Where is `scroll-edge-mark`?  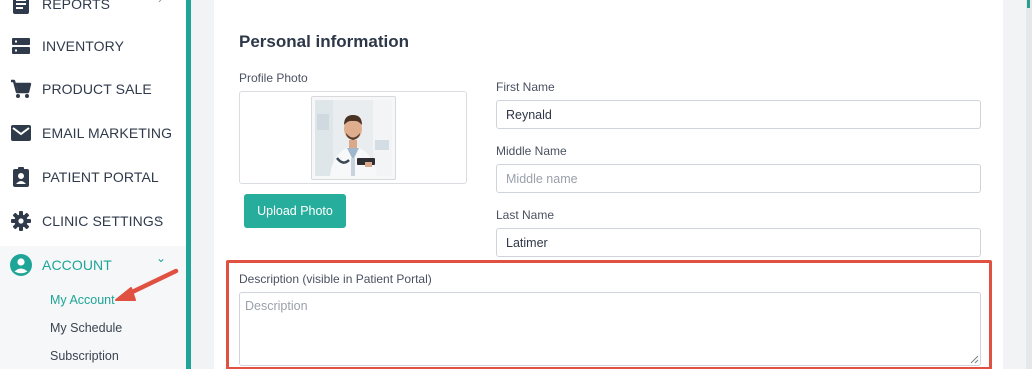 scroll-edge-mark is located at coordinates (1028, 4).